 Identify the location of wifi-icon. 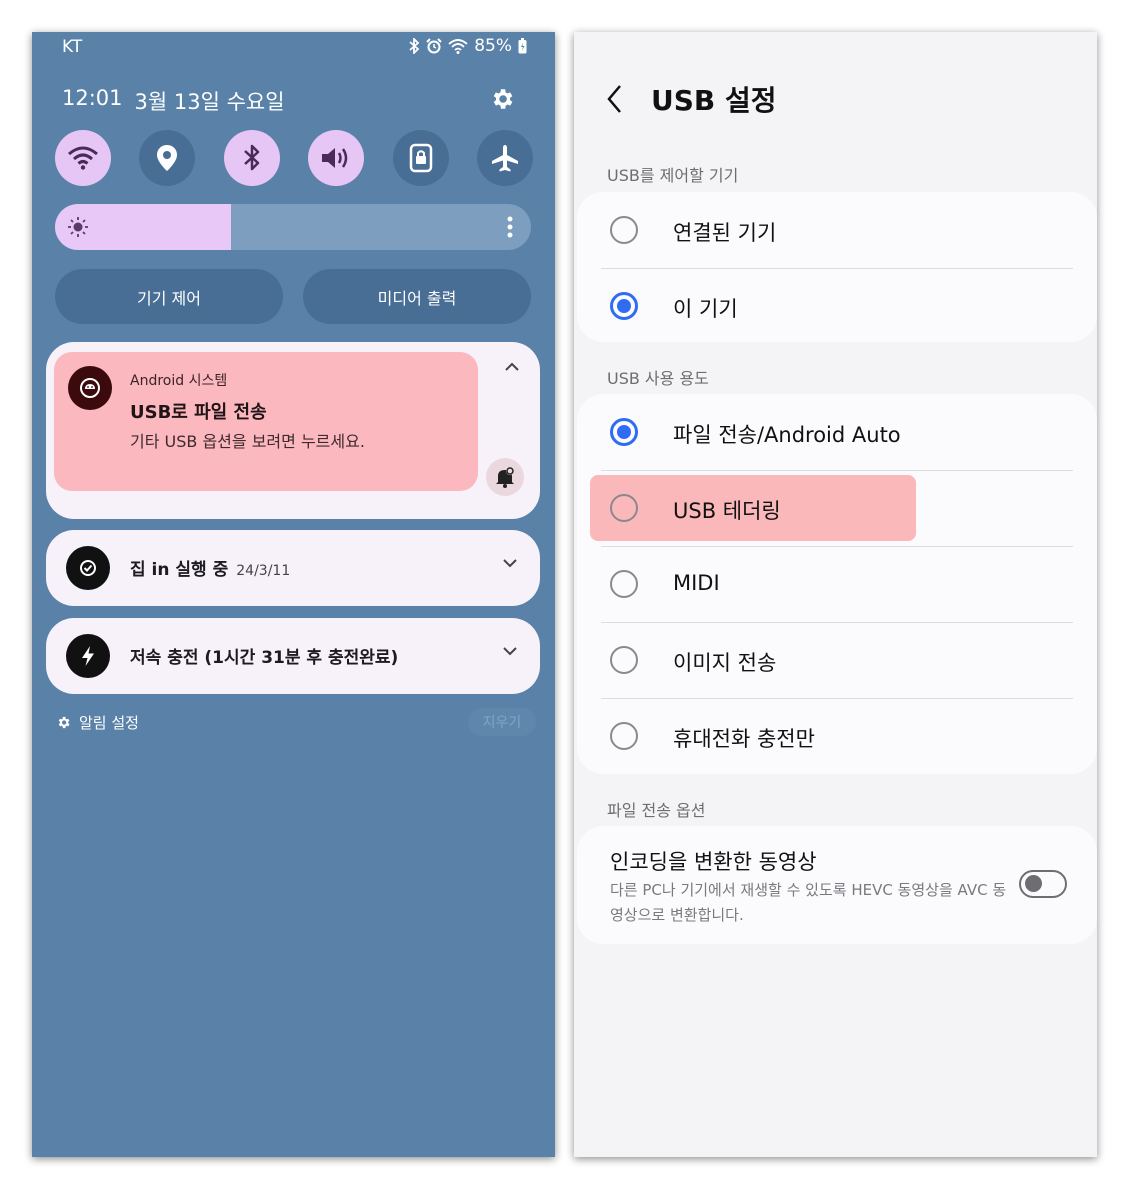
(83, 158).